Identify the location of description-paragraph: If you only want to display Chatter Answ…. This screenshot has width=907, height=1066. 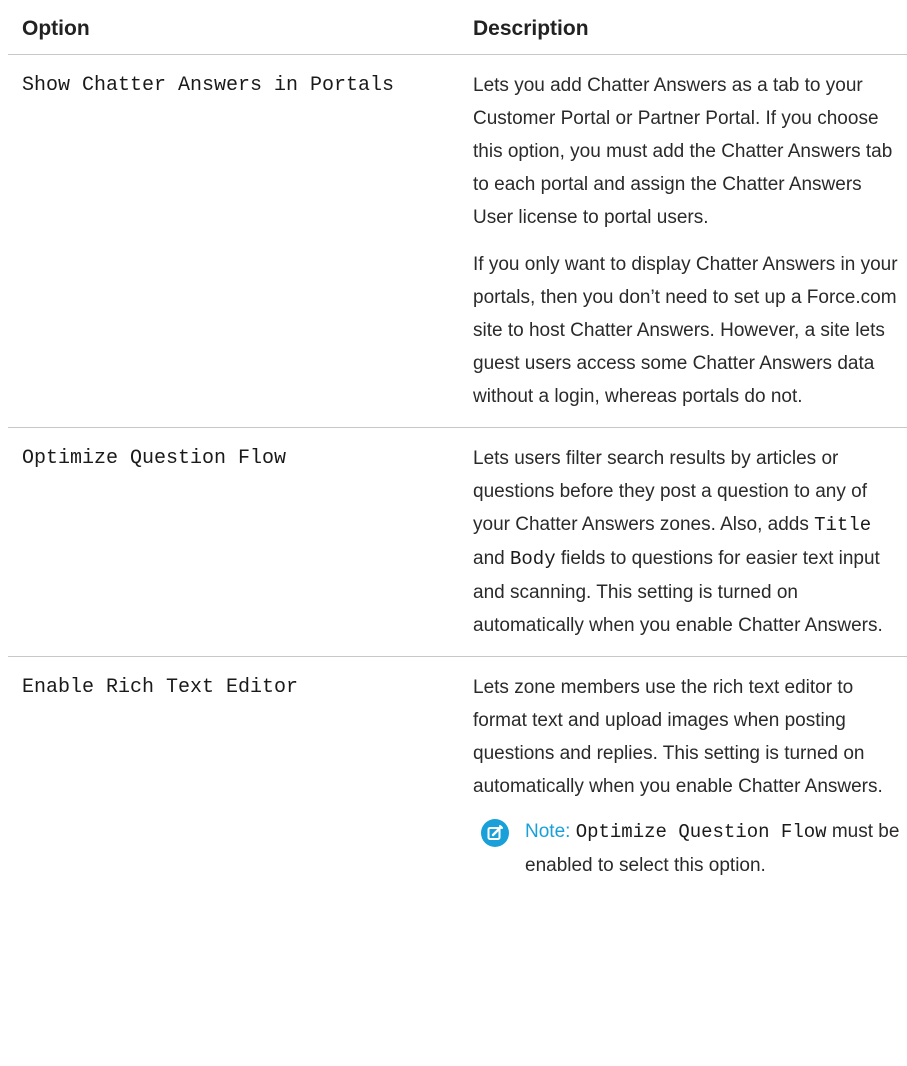
(685, 330).